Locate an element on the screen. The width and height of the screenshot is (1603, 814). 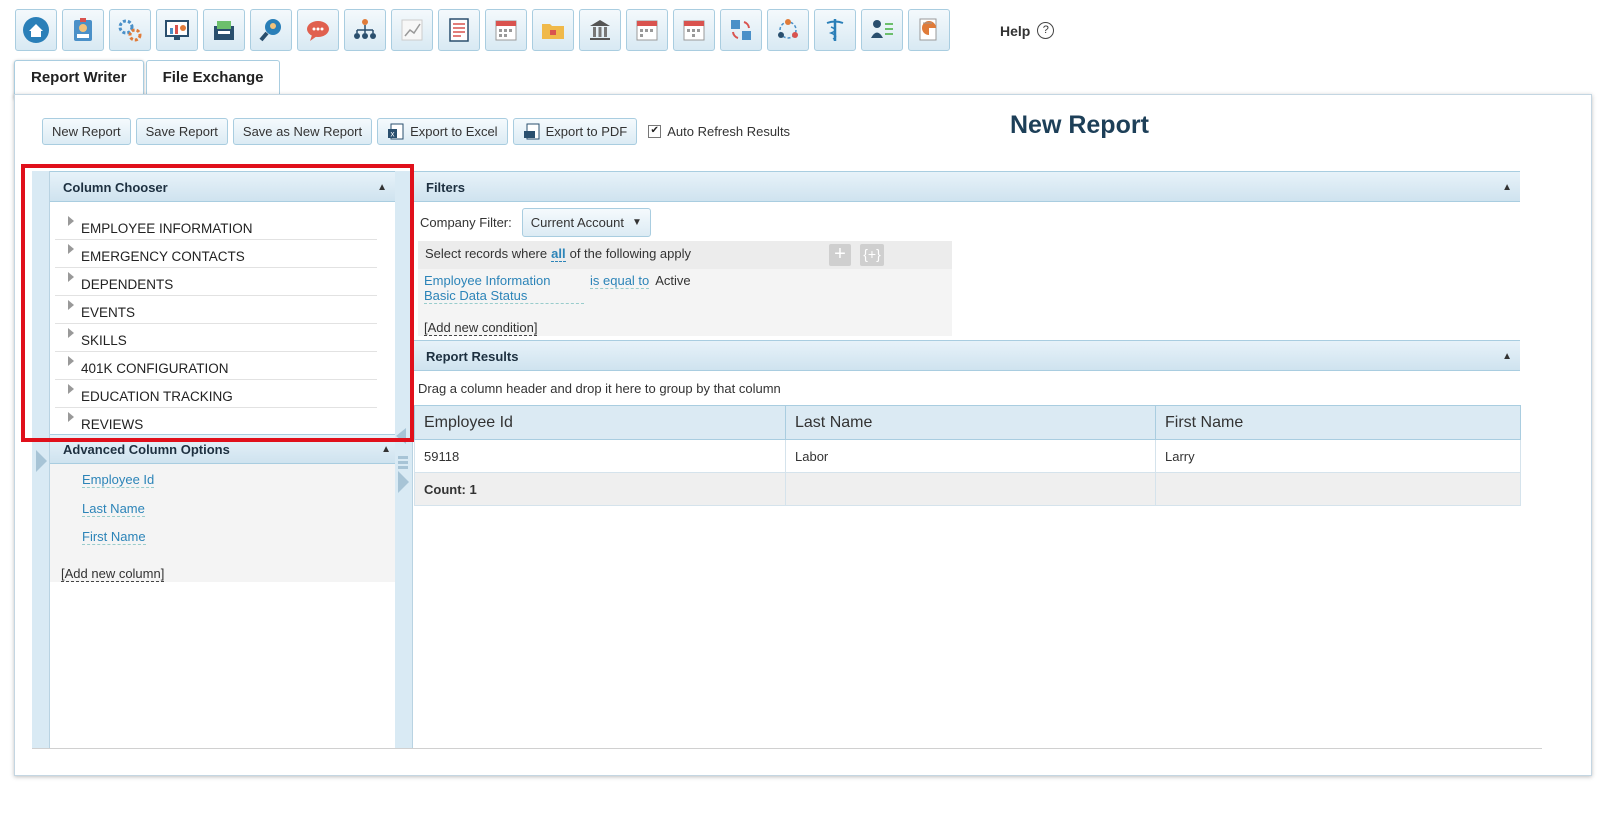
employee-card-button is located at coordinates (83, 30).